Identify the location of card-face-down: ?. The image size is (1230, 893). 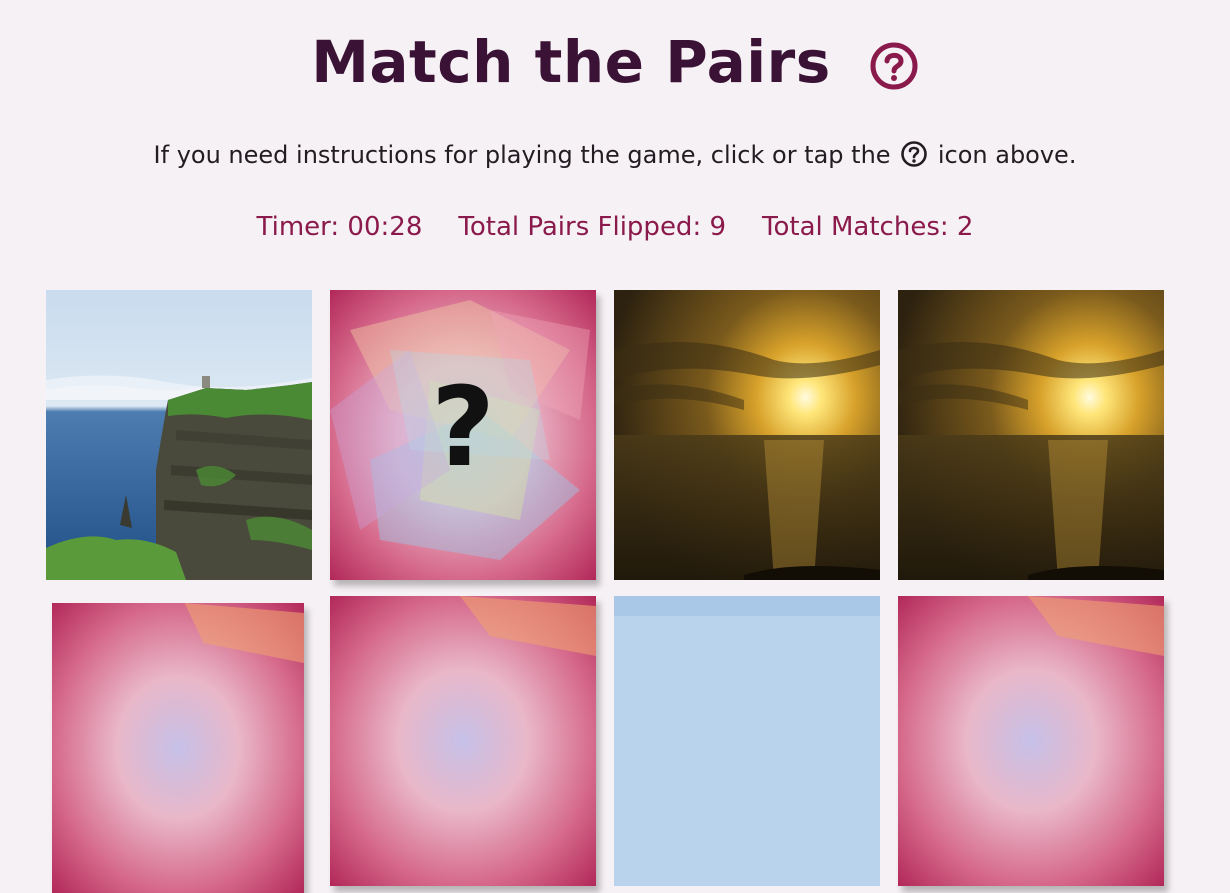
(463, 435).